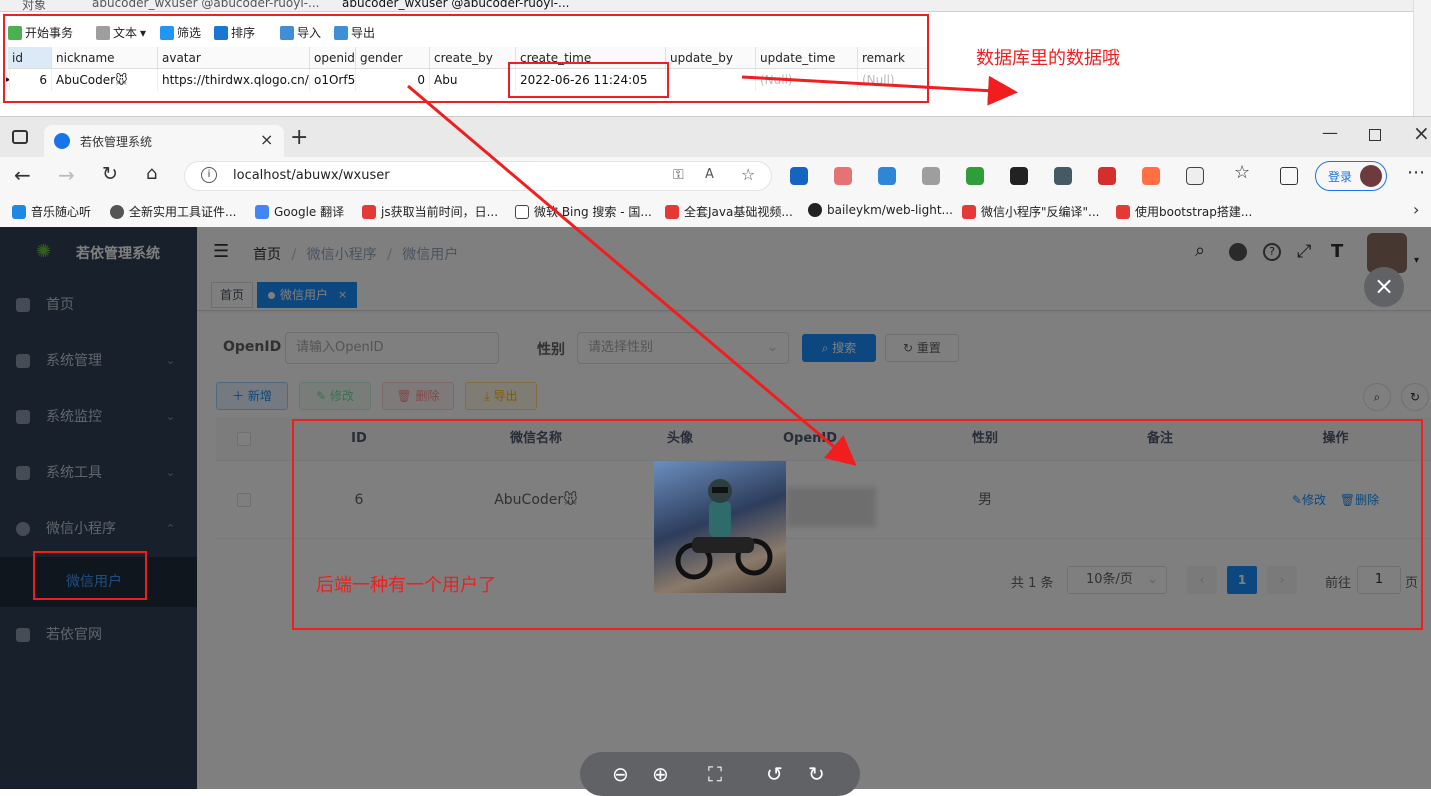 Image resolution: width=1431 pixels, height=796 pixels. I want to click on arrow-to-db-note, so click(879, 90).